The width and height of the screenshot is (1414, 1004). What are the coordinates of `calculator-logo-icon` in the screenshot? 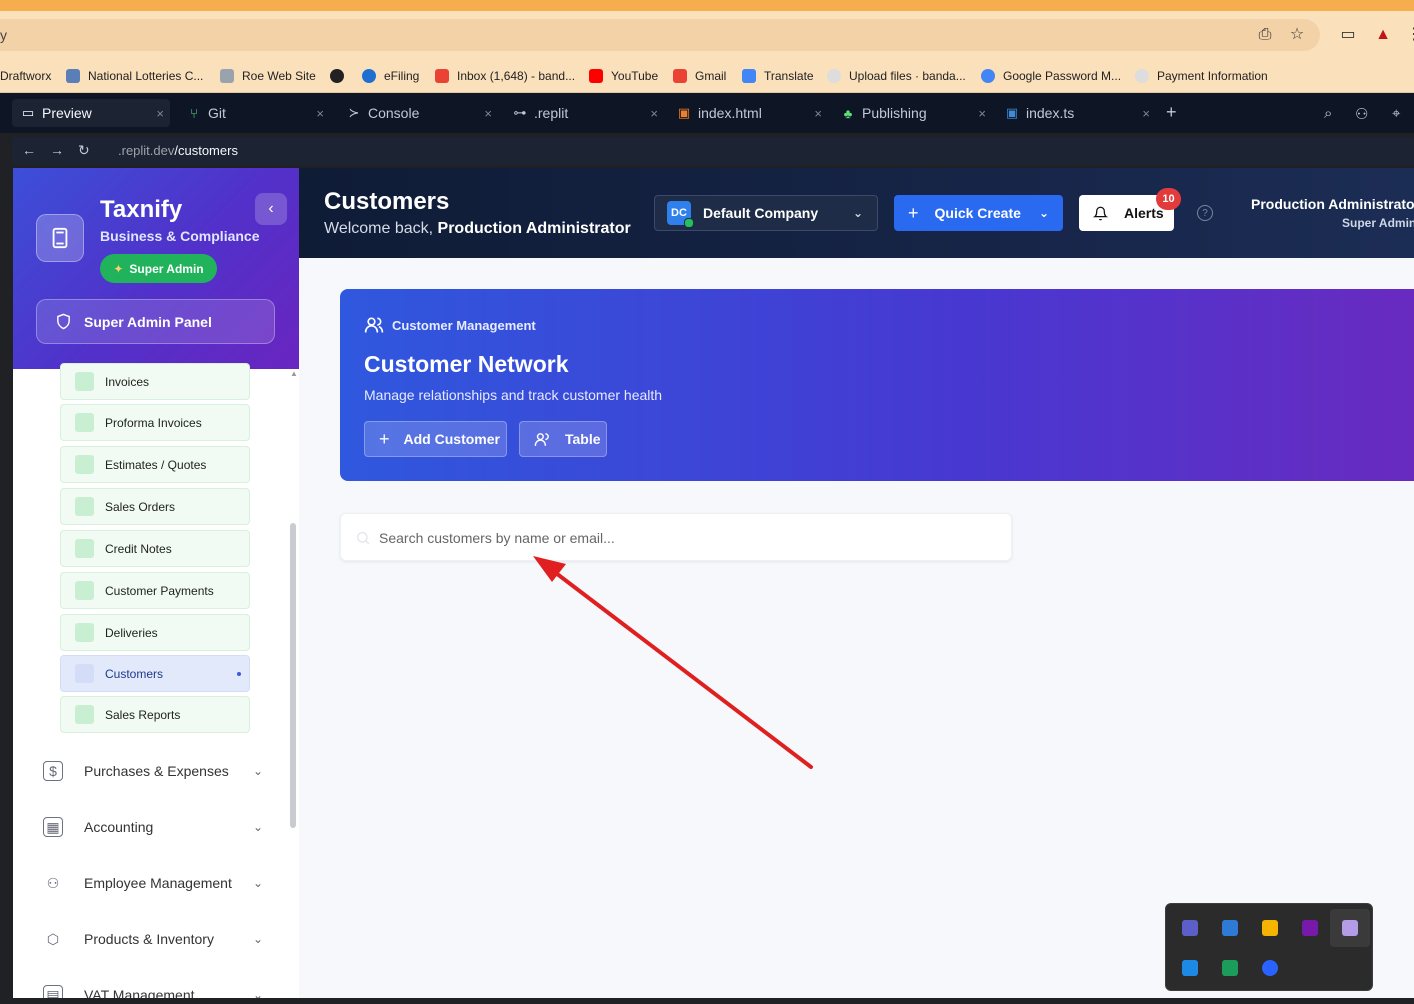 It's located at (60, 238).